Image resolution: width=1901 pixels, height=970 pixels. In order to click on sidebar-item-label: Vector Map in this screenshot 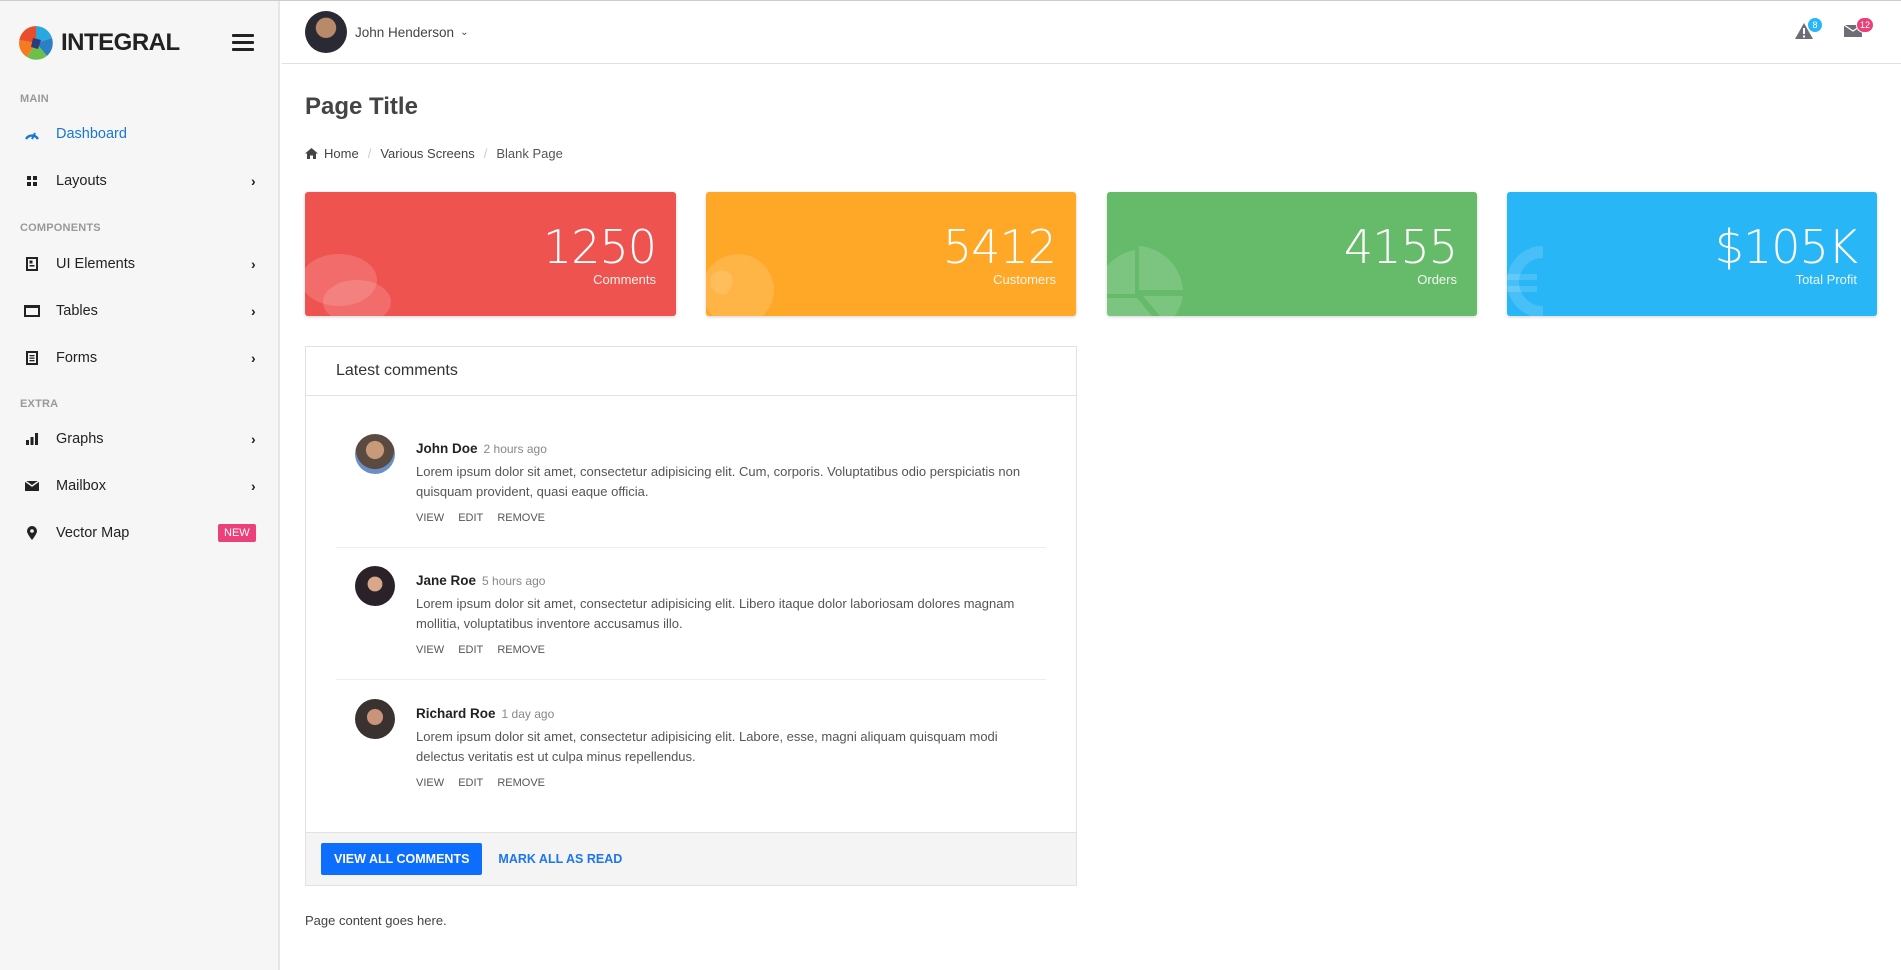, I will do `click(93, 533)`.